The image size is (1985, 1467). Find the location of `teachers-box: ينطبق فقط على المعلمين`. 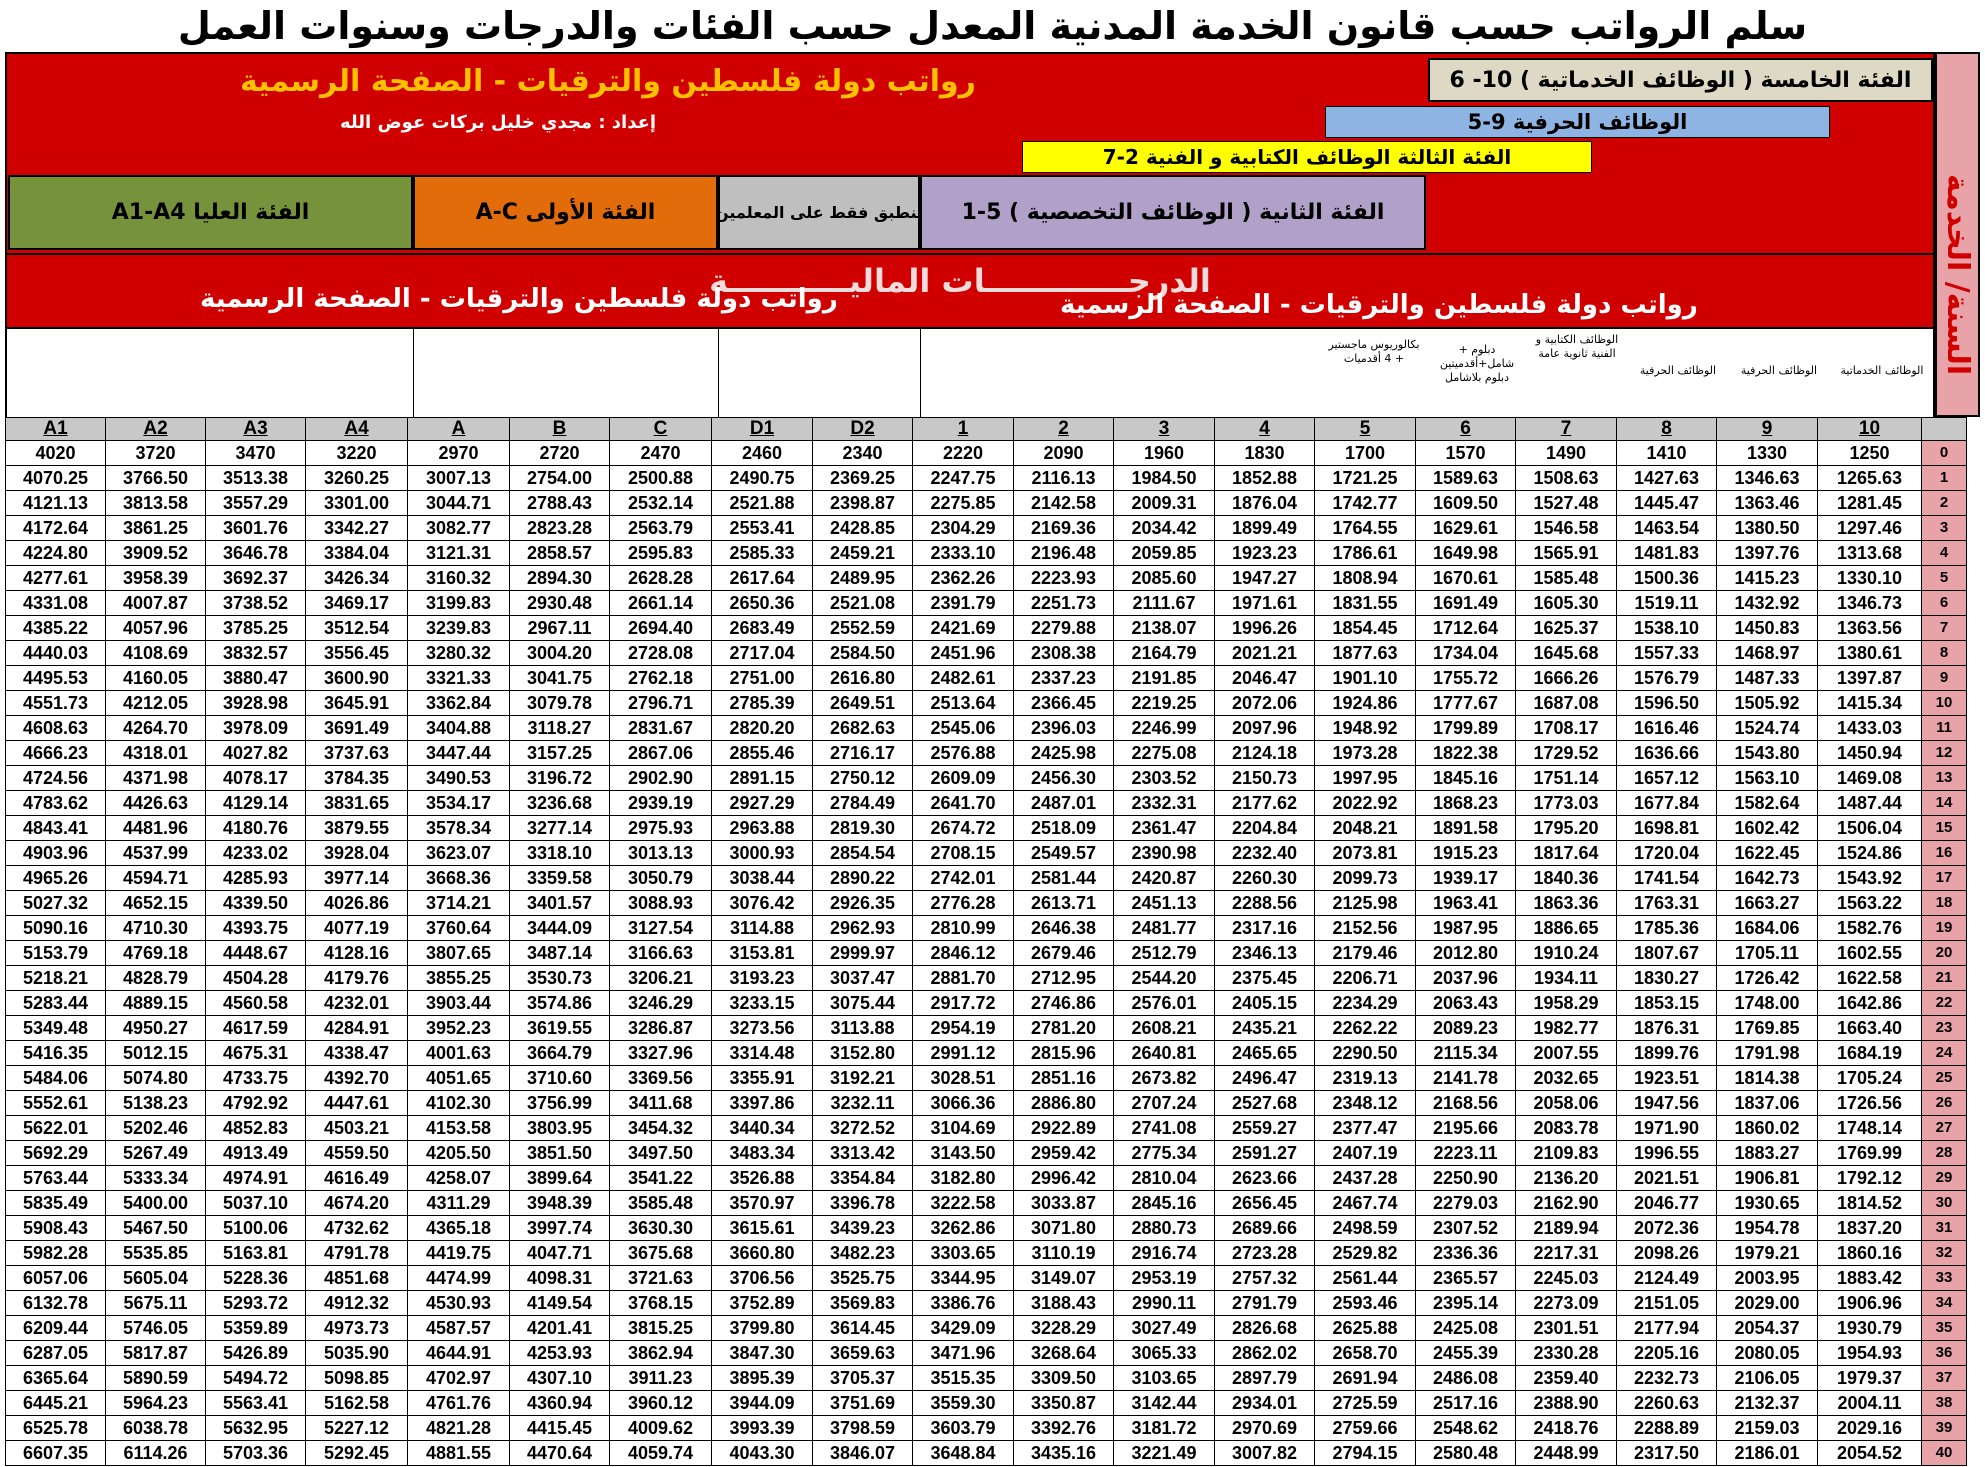

teachers-box: ينطبق فقط على المعلمين is located at coordinates (819, 212).